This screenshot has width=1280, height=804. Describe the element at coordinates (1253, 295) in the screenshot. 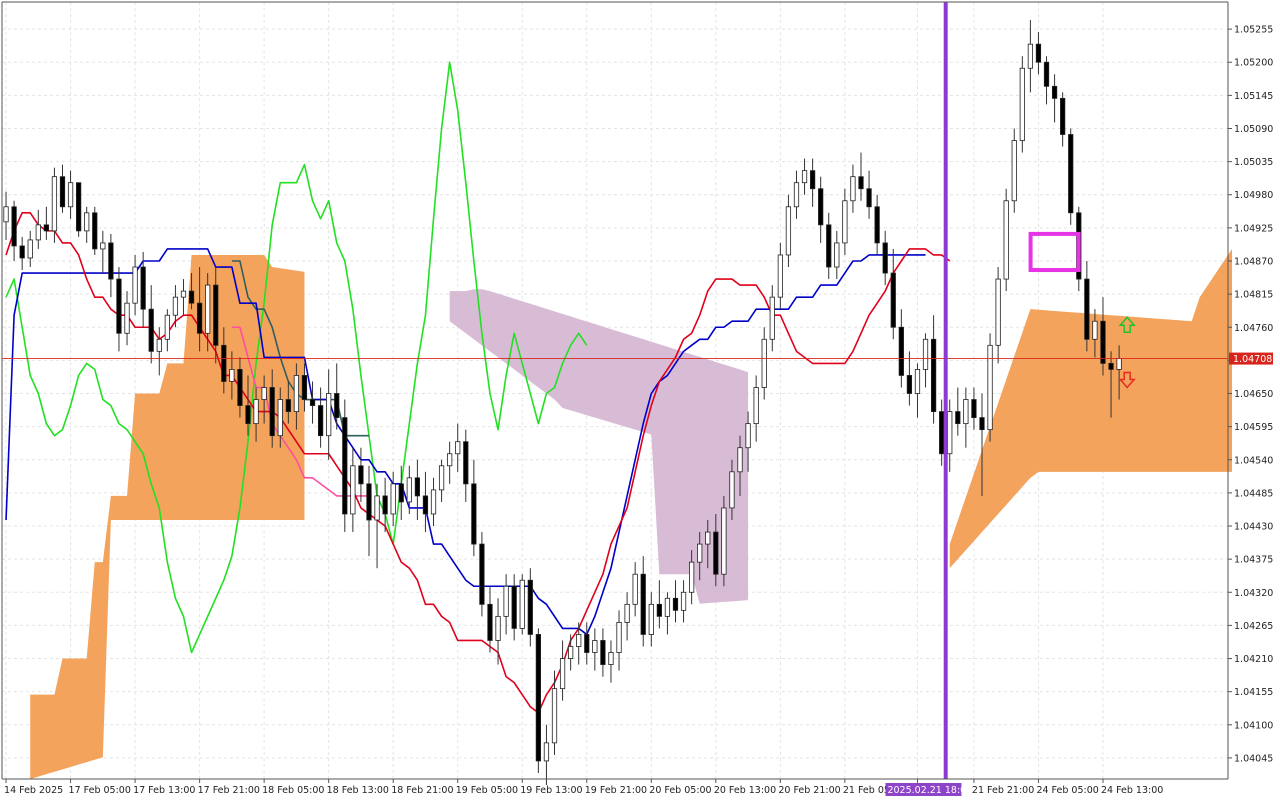

I see `y-tick-label: 1.04815` at that location.